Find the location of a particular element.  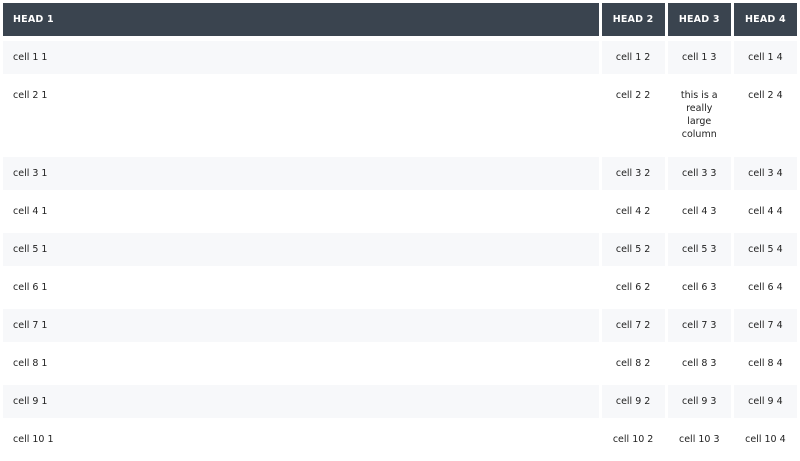

table-header-row: HEAD 1 HEAD 2 HEAD 3 HEAD 4 is located at coordinates (400, 19).